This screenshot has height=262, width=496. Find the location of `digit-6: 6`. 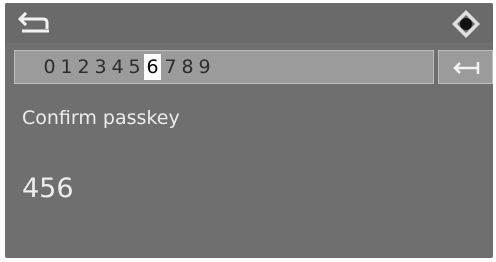

digit-6: 6 is located at coordinates (152, 67).